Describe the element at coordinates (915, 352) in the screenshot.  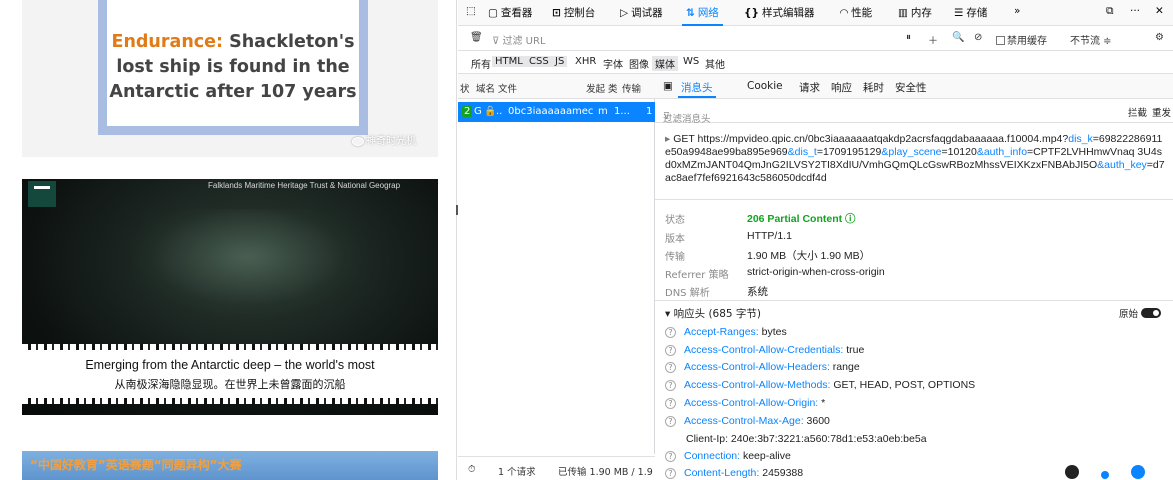
I see `header-item: ? Access-Control-Allow-Credentials: true` at that location.